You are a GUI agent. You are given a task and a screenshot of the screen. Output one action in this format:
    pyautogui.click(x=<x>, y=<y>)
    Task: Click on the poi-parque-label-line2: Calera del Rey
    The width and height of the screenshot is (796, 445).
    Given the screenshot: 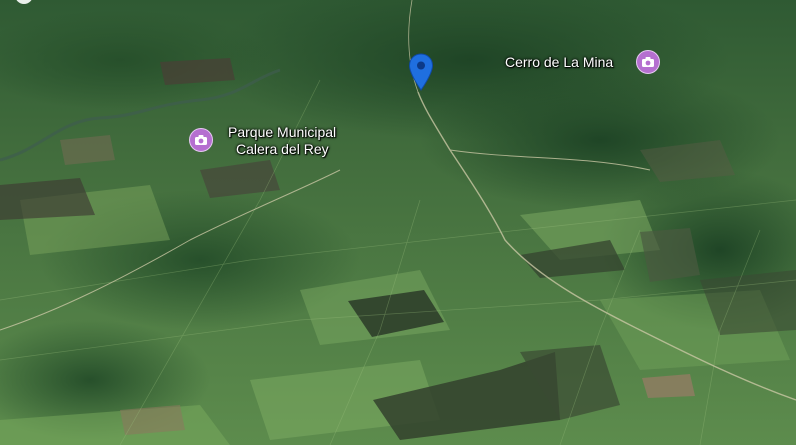 What is the action you would take?
    pyautogui.click(x=282, y=149)
    